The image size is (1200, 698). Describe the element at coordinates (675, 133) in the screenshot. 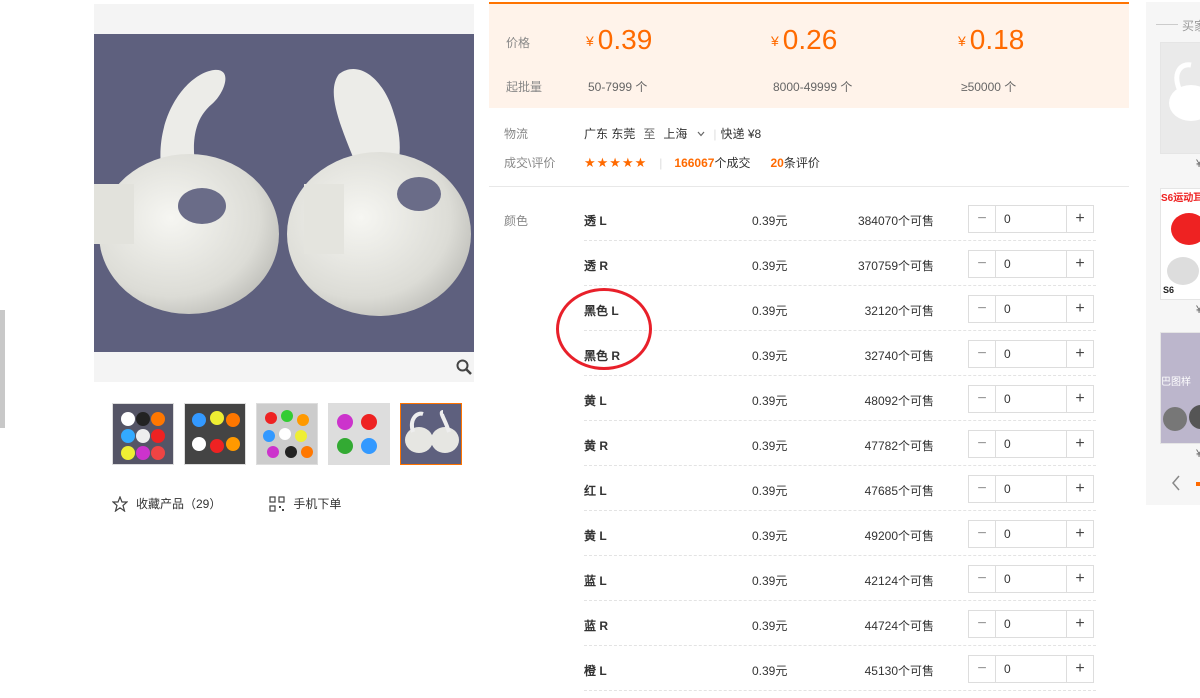

I see `destination-select: 上海` at that location.